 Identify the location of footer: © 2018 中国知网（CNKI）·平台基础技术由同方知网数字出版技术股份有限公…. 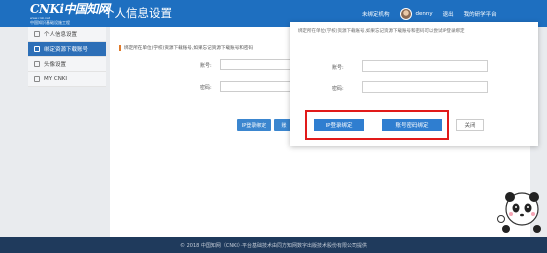
(273, 245).